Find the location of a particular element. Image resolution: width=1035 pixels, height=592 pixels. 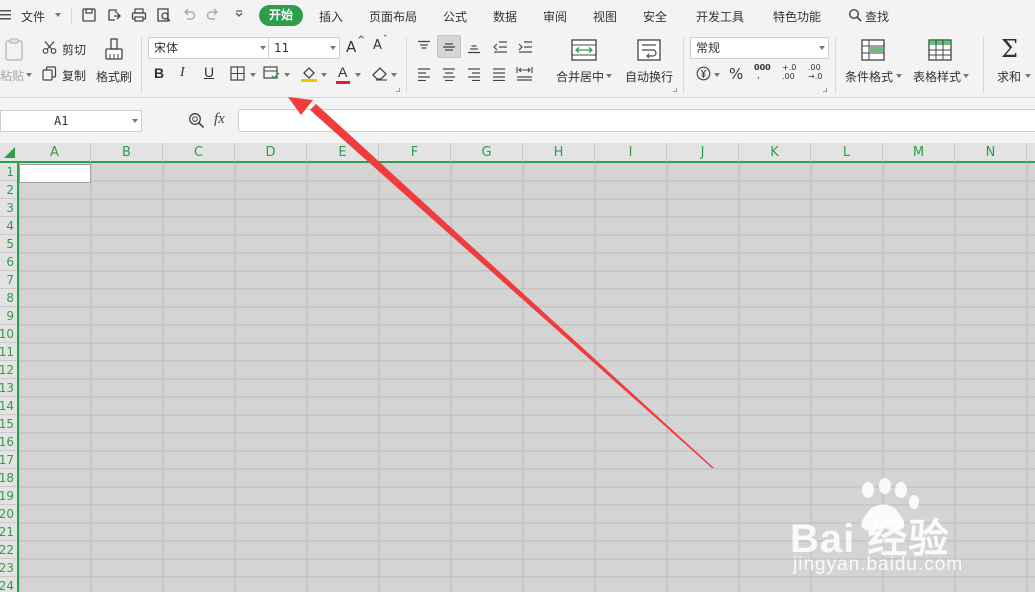

baidu-jingyan-watermark: Bai 经验 jingyan.baidu.com is located at coordinates (912, 535).